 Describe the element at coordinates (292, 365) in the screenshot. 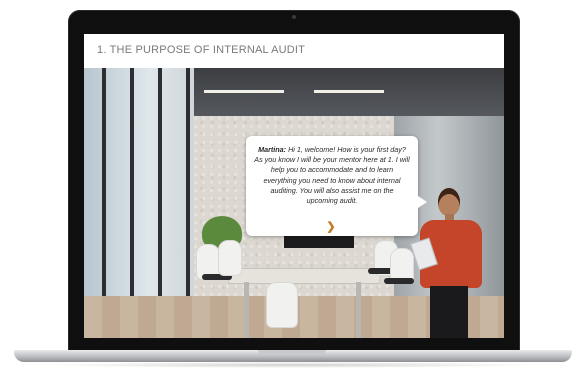

I see `laptop-shadow` at that location.